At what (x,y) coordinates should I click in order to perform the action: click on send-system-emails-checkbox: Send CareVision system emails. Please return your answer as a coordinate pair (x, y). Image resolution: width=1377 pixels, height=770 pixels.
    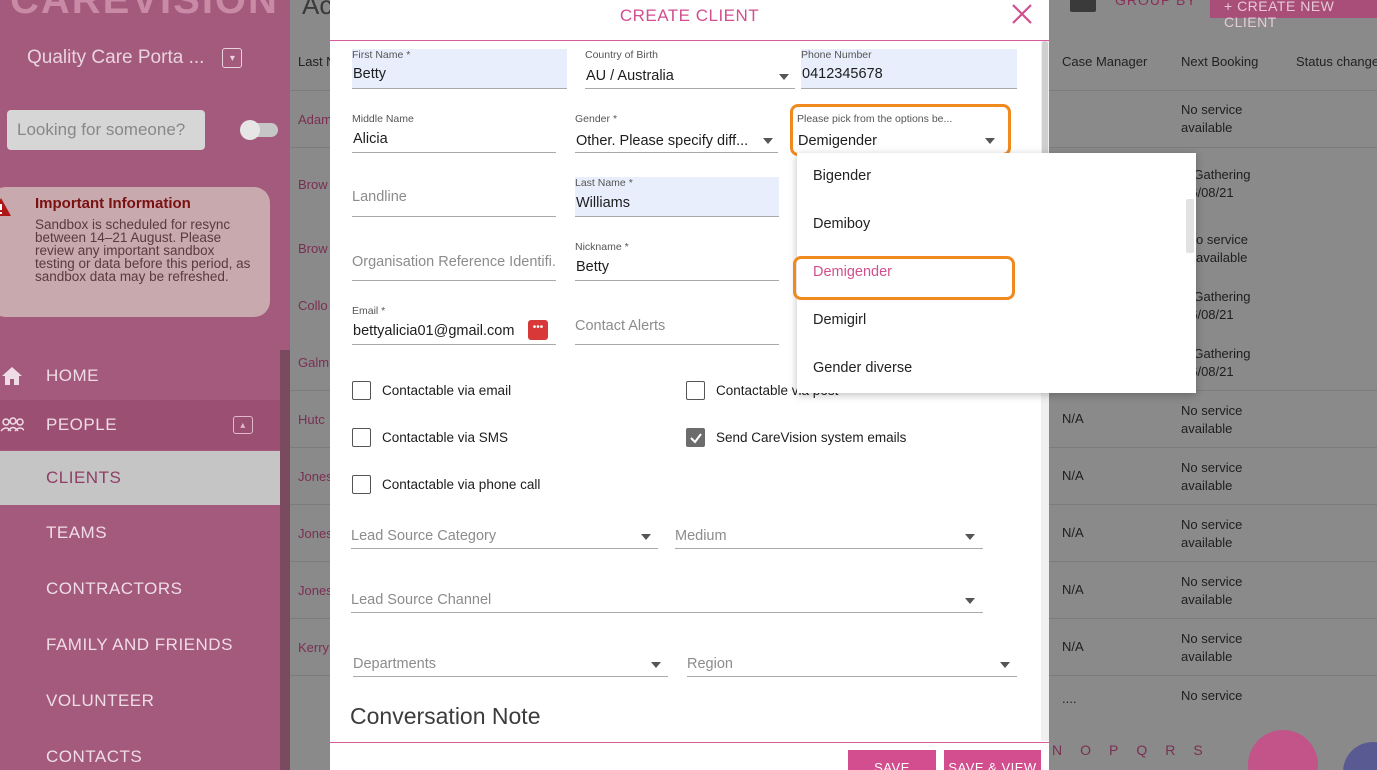
    Looking at the image, I should click on (796, 437).